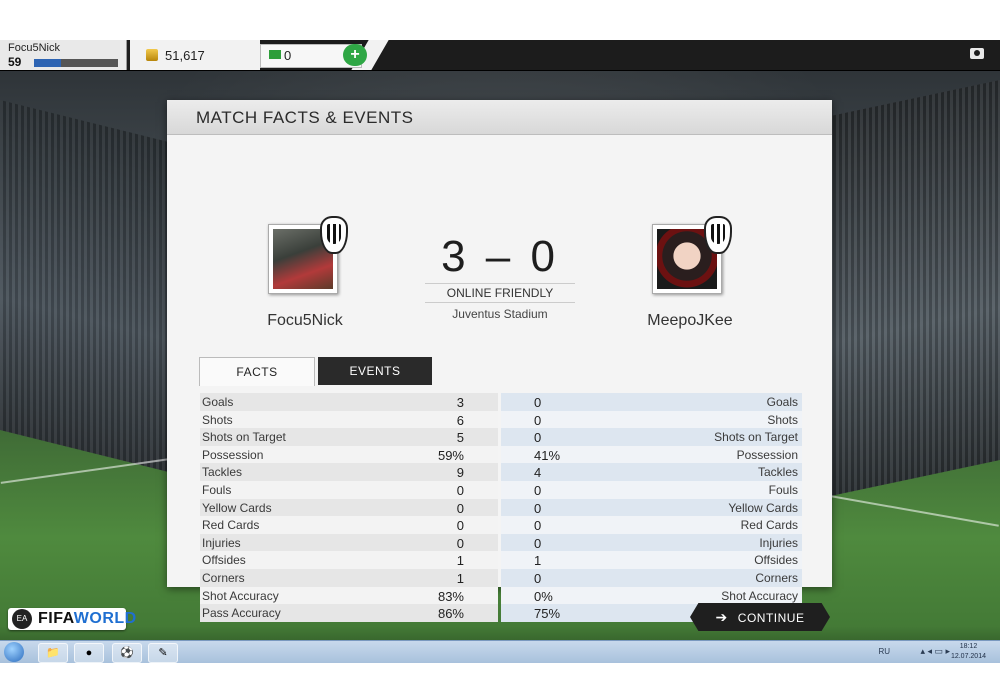  What do you see at coordinates (185, 55) in the screenshot?
I see `coins-value: 51,617` at bounding box center [185, 55].